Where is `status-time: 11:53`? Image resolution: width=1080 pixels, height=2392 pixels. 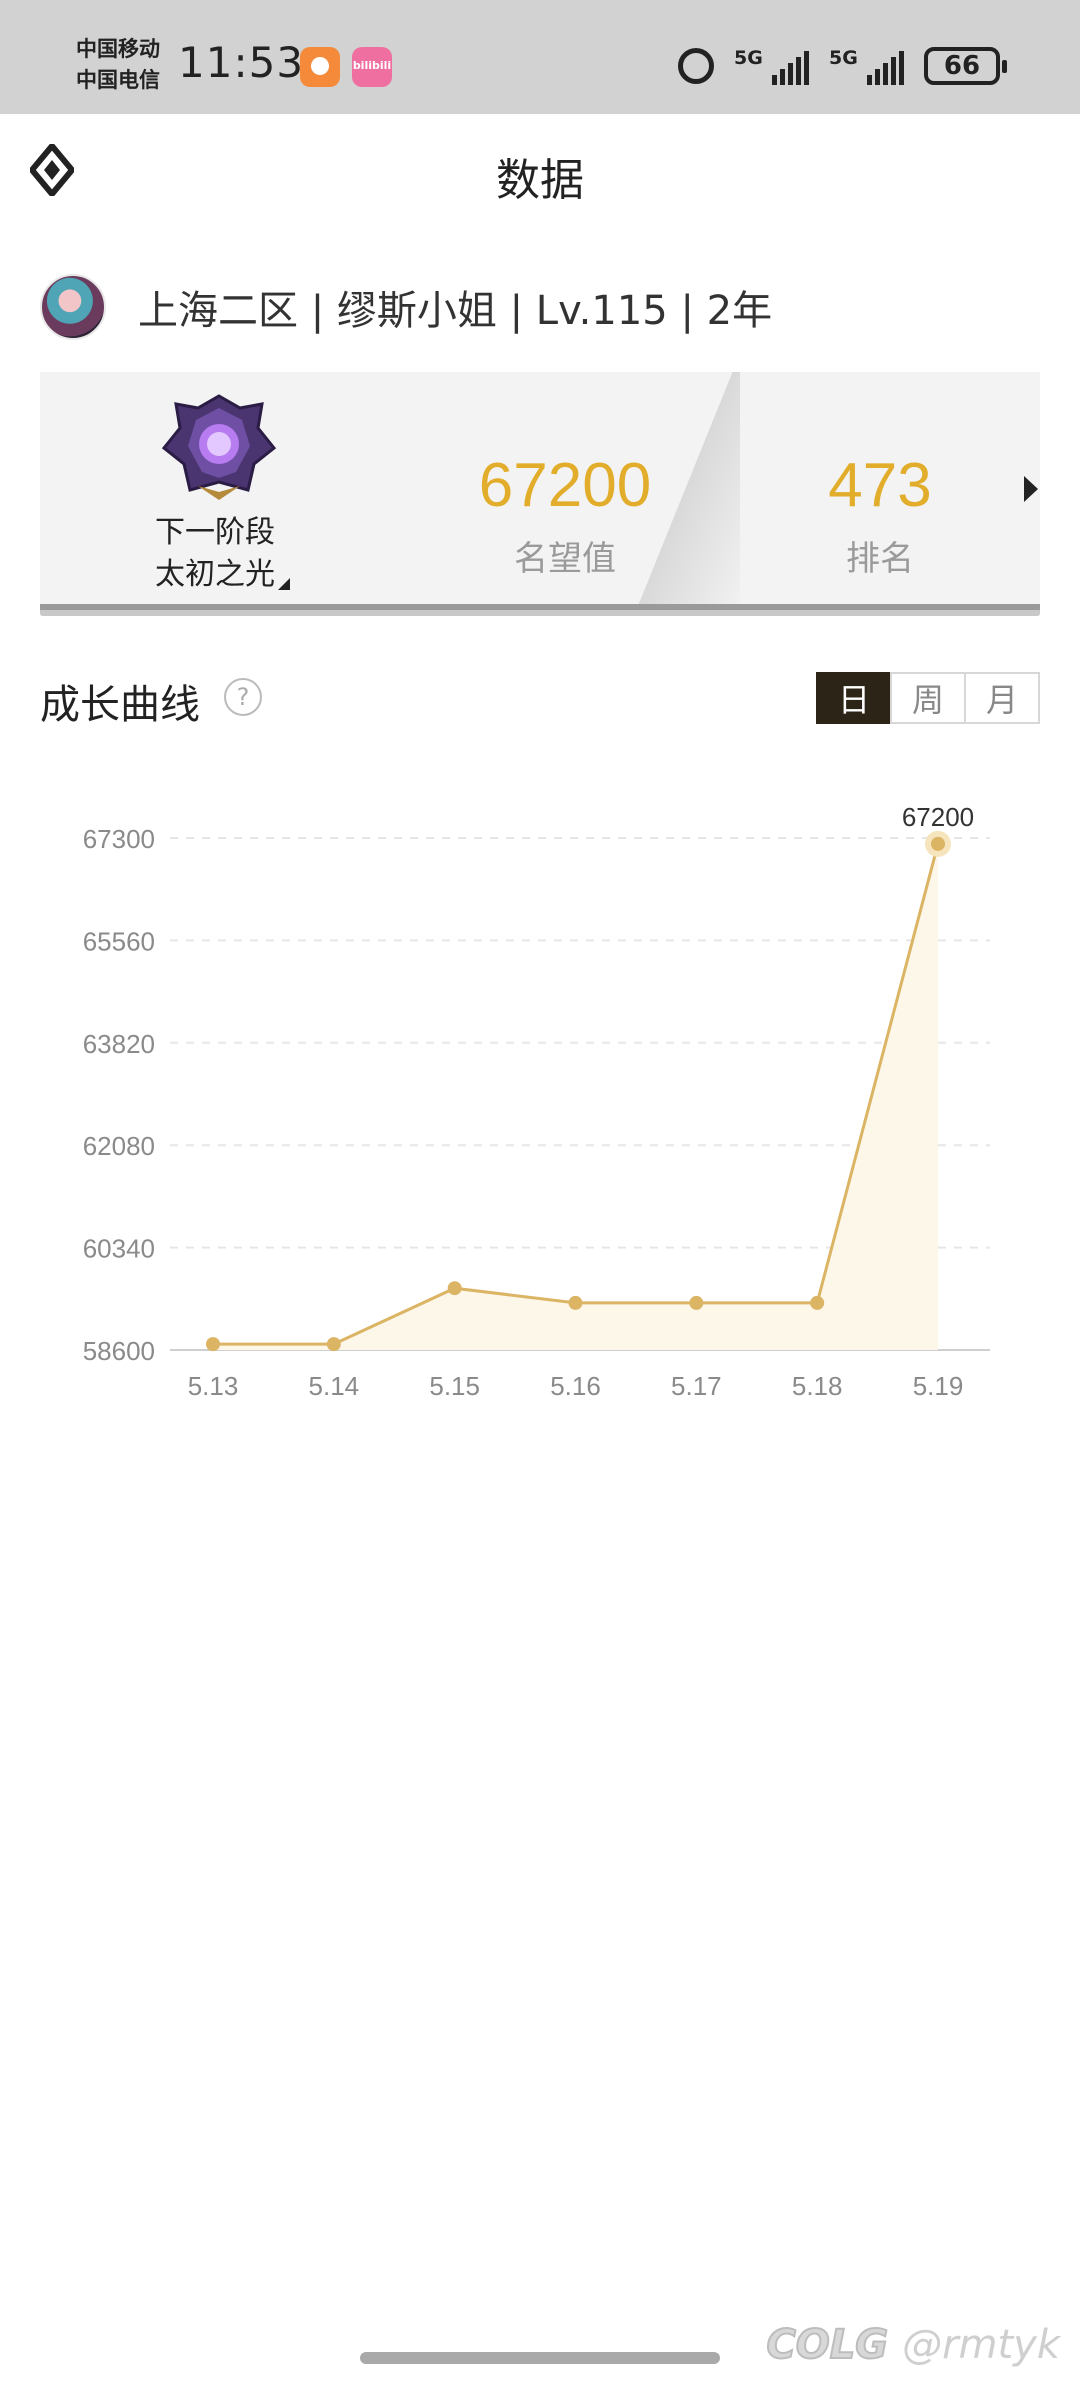 status-time: 11:53 is located at coordinates (241, 62).